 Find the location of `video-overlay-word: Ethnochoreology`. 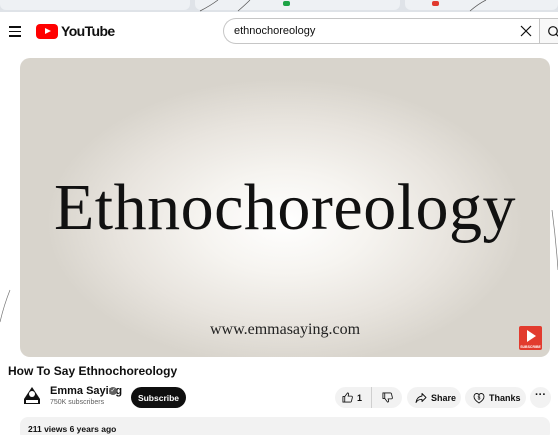

video-overlay-word: Ethnochoreology is located at coordinates (285, 207).